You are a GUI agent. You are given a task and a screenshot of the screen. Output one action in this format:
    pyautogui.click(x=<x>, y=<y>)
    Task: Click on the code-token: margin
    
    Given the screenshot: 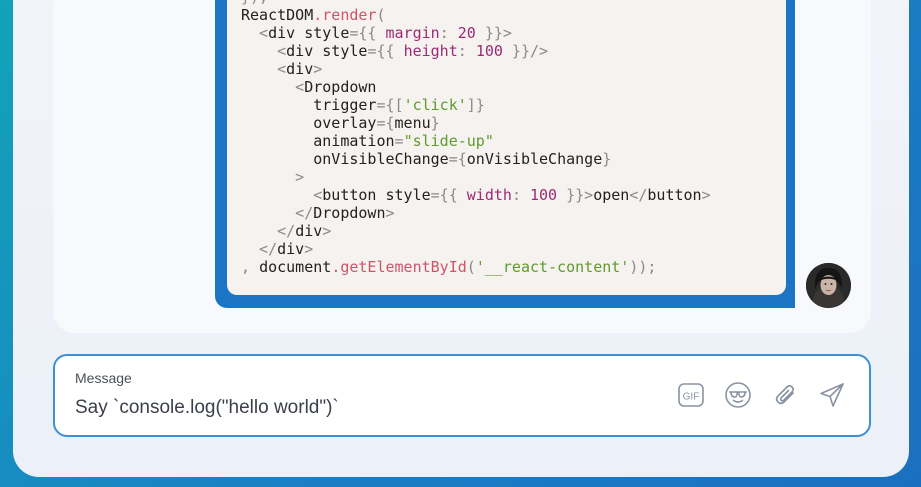 What is the action you would take?
    pyautogui.click(x=412, y=33)
    